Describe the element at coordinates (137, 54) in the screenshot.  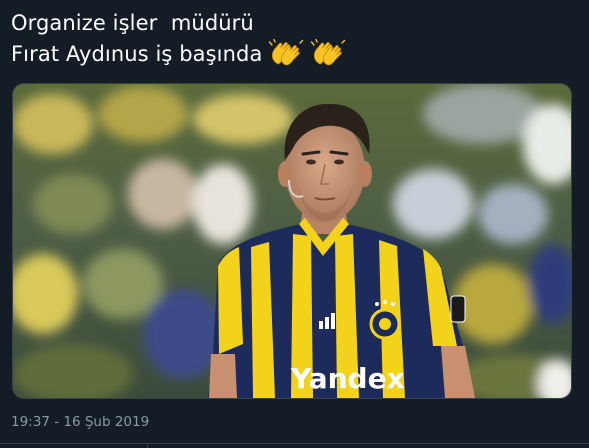
I see `tweet-text-line-2-text: Fırat Aydınus iş başında` at that location.